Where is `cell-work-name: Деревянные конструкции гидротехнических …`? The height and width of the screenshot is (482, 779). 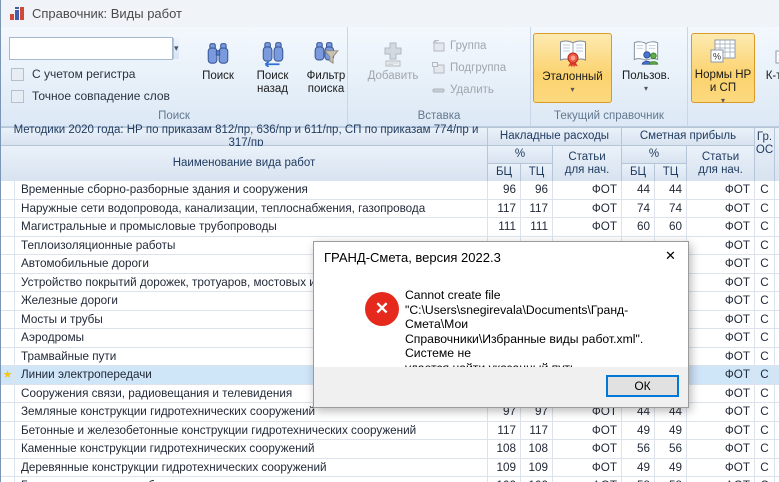
cell-work-name: Деревянные конструкции гидротехнических … is located at coordinates (251, 467).